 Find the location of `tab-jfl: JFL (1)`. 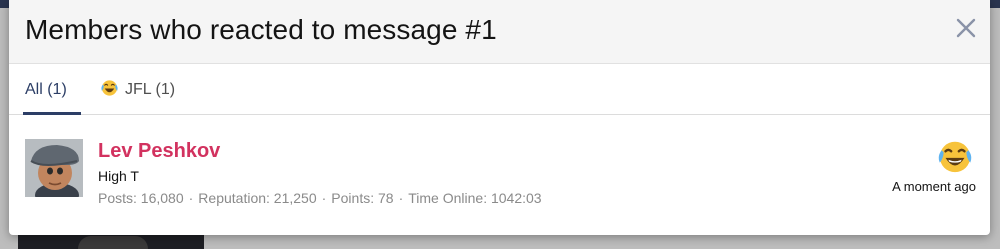

tab-jfl: JFL (1) is located at coordinates (137, 89).